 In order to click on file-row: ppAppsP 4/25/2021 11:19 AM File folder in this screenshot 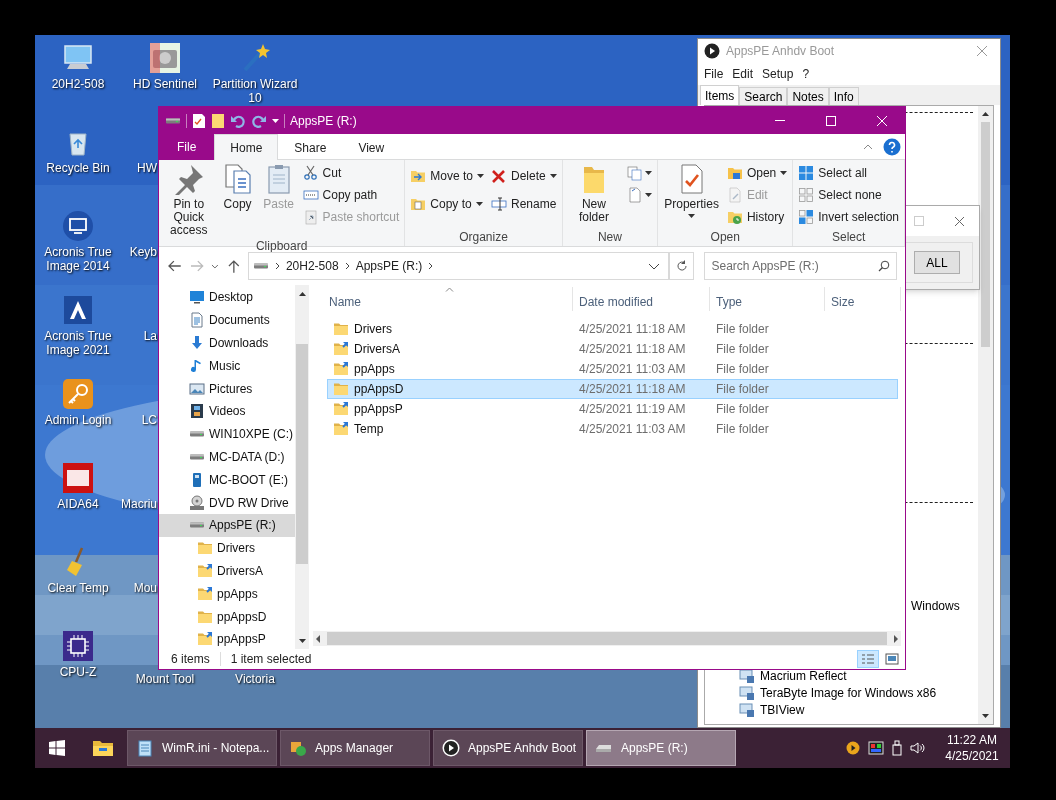, I will do `click(612, 409)`.